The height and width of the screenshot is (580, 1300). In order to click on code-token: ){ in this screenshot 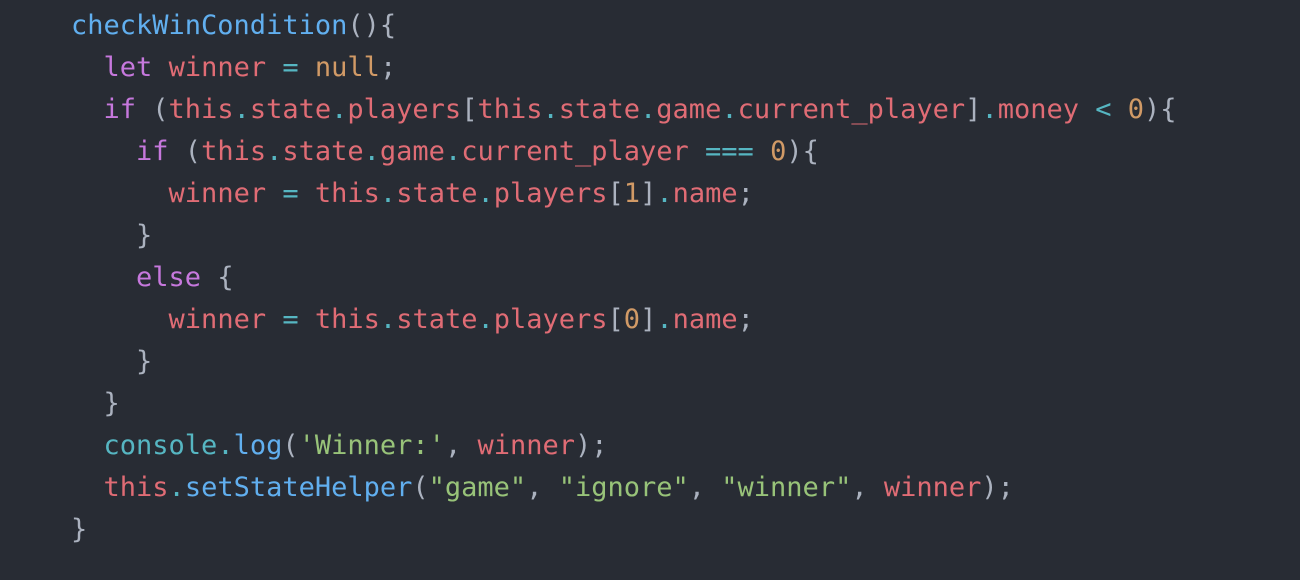, I will do `click(1160, 109)`.